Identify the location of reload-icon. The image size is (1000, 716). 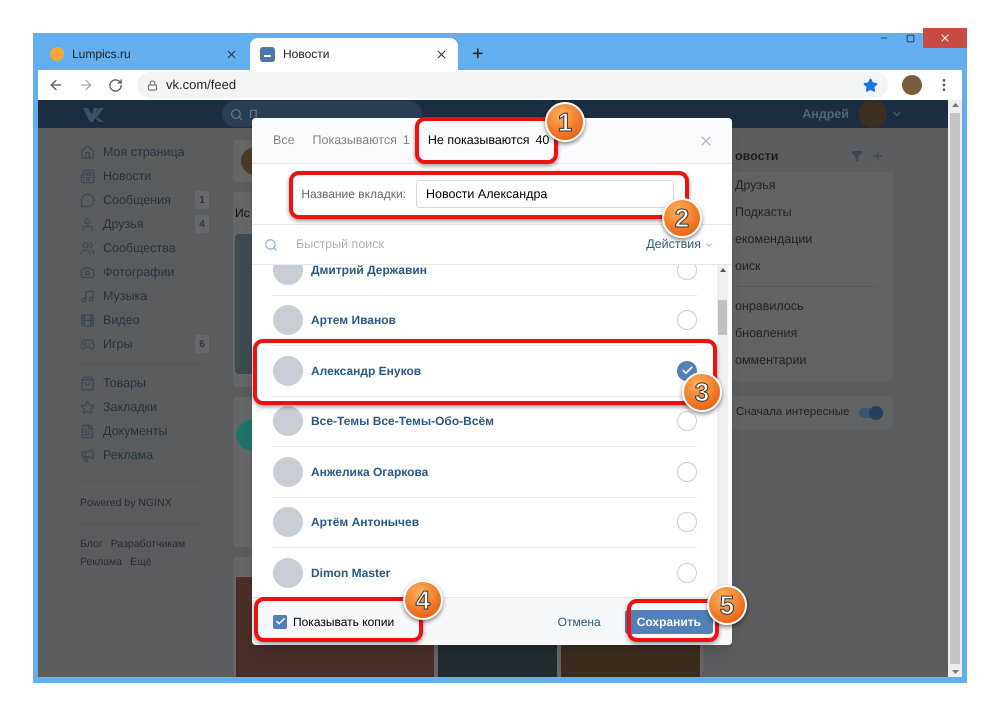
(115, 85).